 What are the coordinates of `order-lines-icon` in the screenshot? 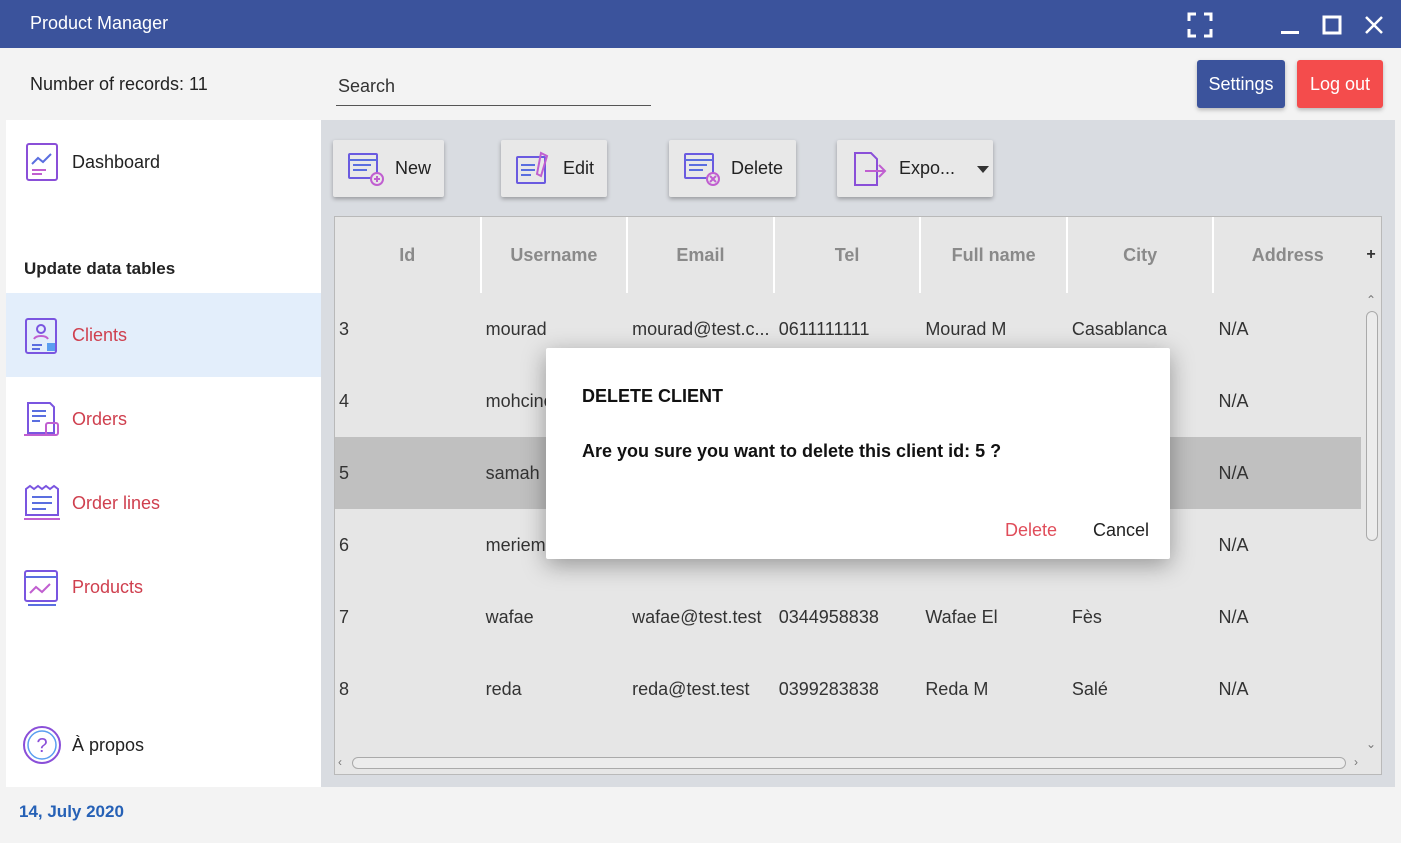 It's located at (42, 503).